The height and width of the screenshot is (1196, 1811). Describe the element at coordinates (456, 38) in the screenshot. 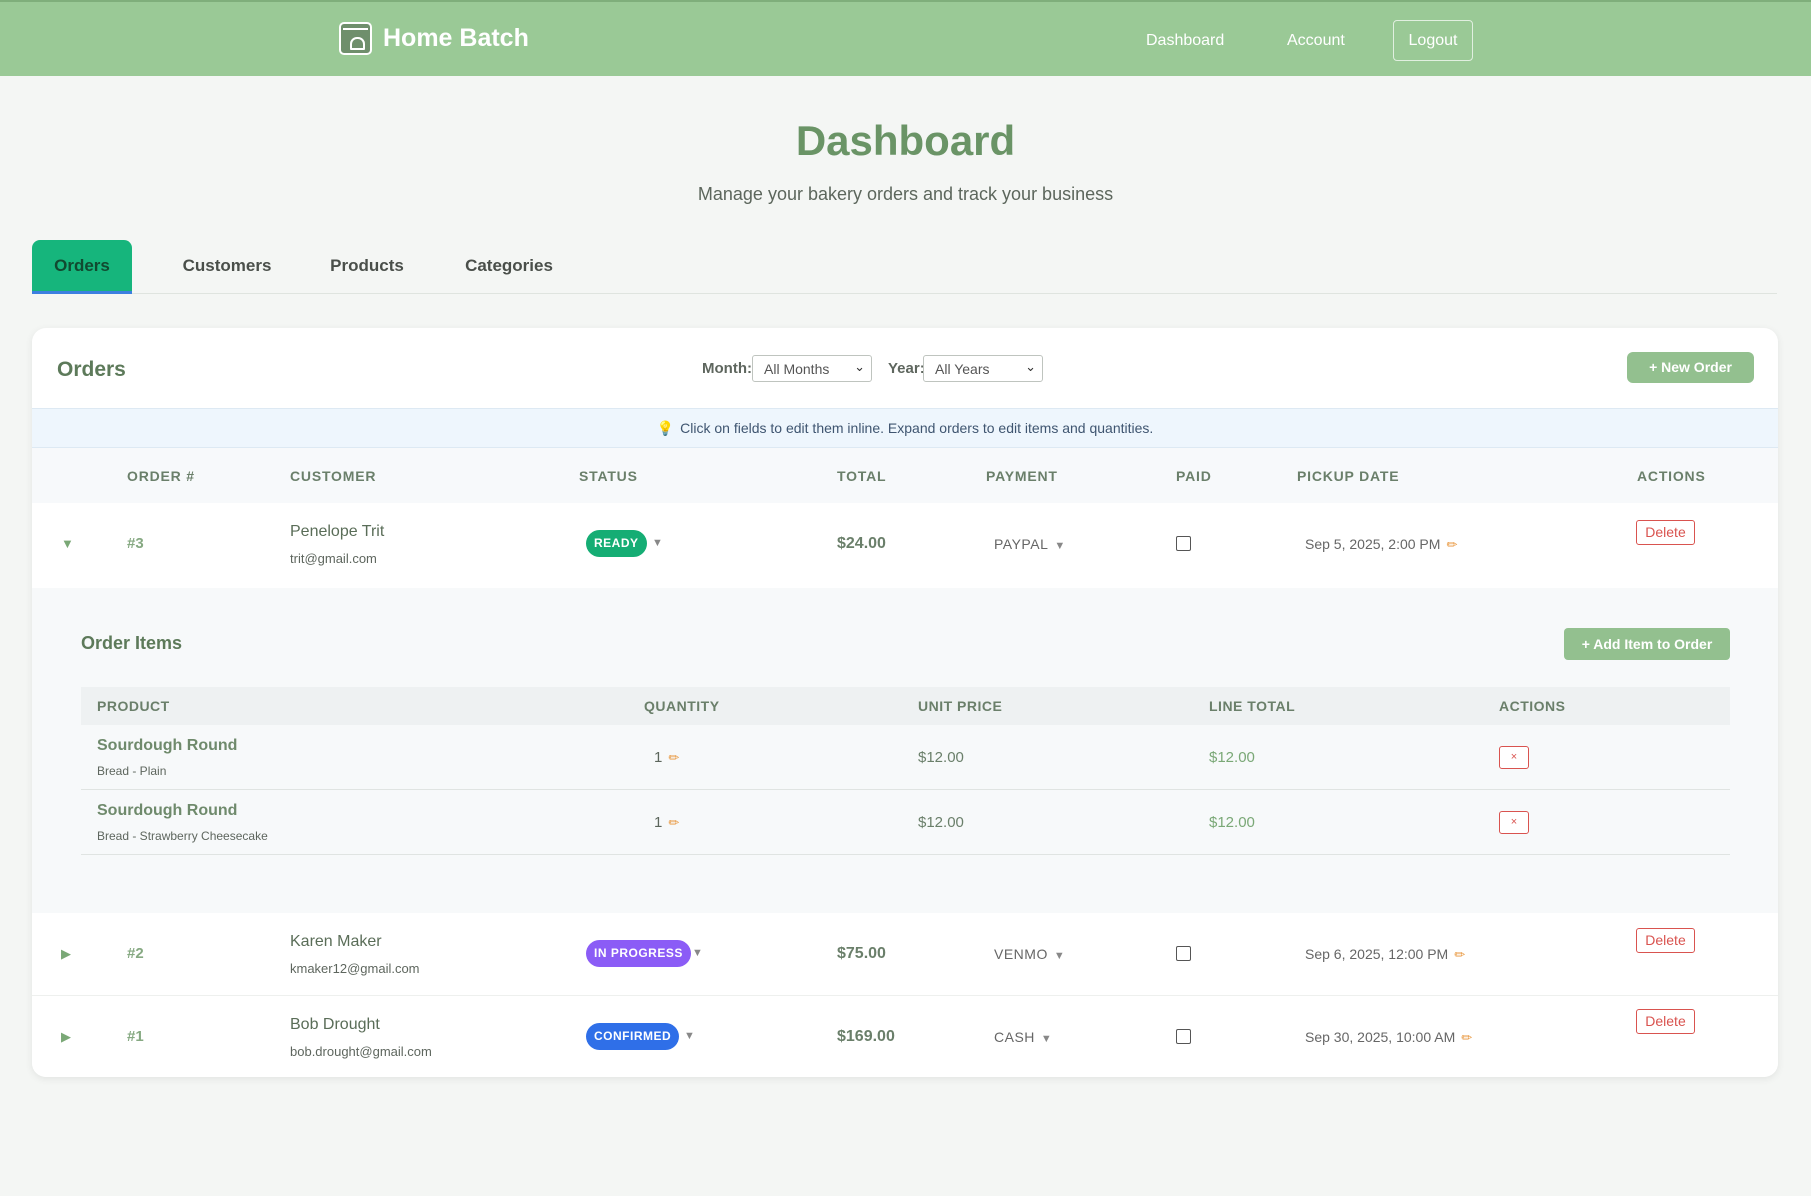

I see `brand-name: Home Batch` at that location.